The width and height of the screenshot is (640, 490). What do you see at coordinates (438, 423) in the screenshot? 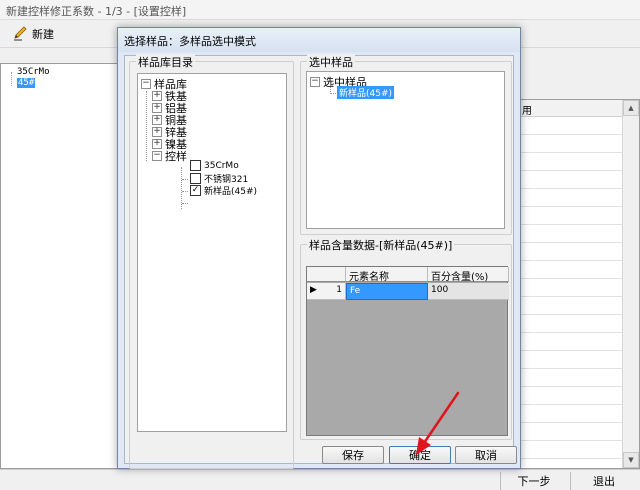
I see `annotation-arrow-icon` at bounding box center [438, 423].